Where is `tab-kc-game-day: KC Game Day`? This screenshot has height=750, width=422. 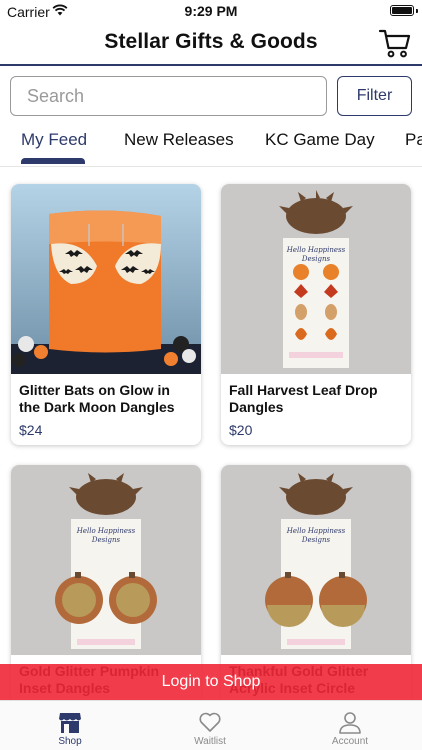
tab-kc-game-day: KC Game Day is located at coordinates (320, 140).